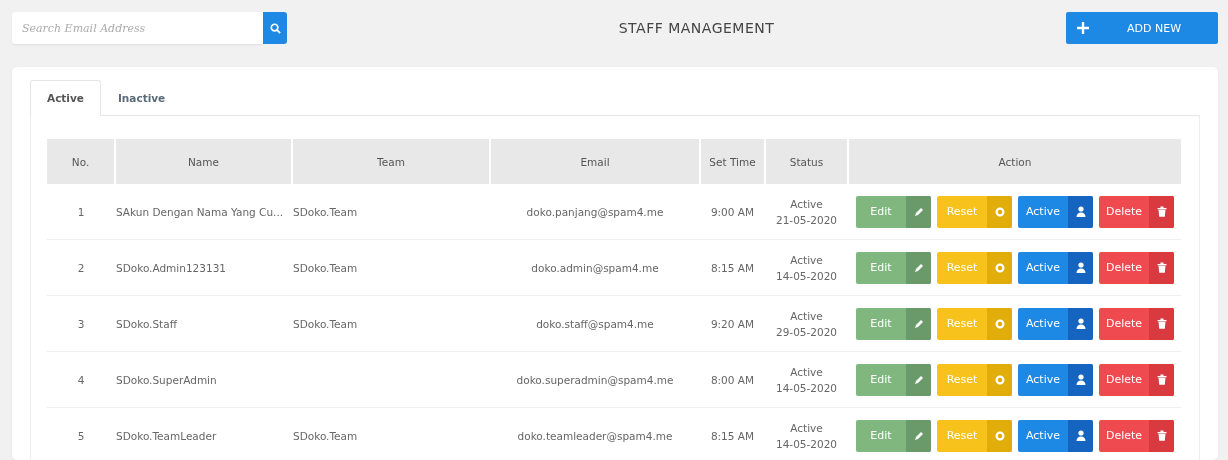 Image resolution: width=1228 pixels, height=460 pixels. I want to click on column-header: Action, so click(1015, 161).